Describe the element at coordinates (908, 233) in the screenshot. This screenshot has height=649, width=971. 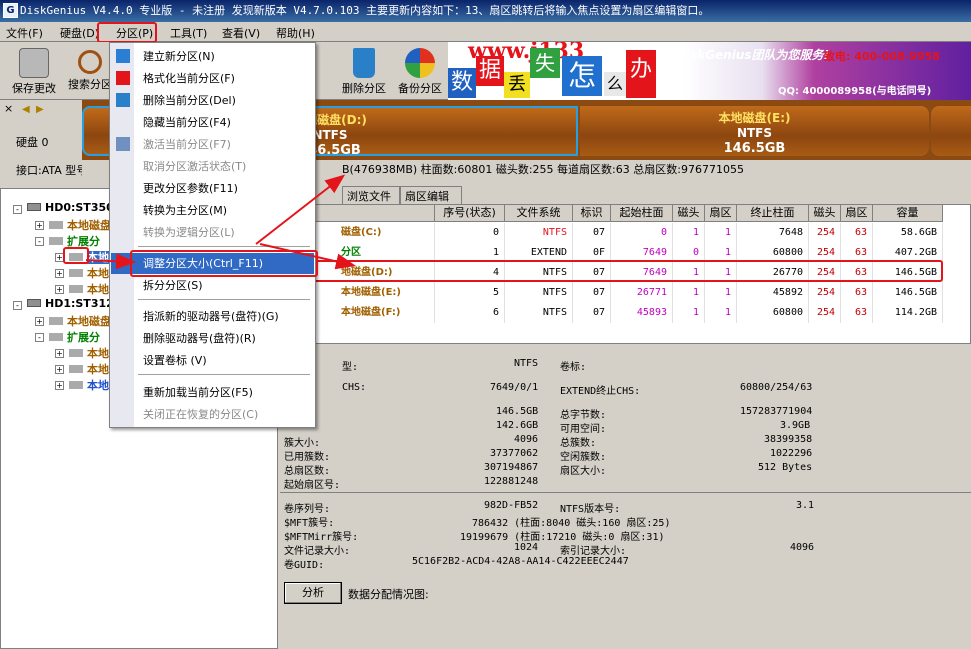
I see `table-cell-cap: 58.6GB` at that location.